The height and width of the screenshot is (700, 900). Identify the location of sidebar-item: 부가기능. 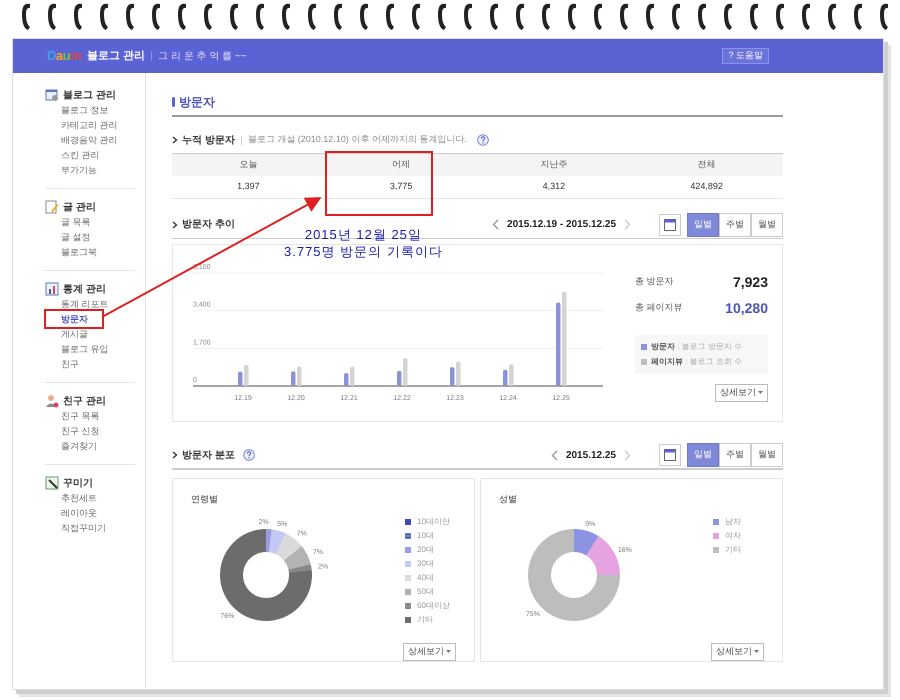
(90, 170).